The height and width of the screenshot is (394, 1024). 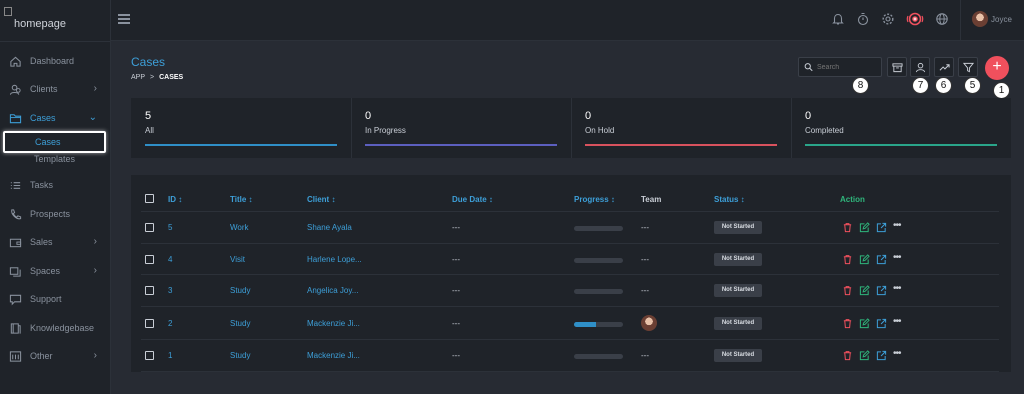 I want to click on stat-completed: 0 Completed, so click(x=901, y=128).